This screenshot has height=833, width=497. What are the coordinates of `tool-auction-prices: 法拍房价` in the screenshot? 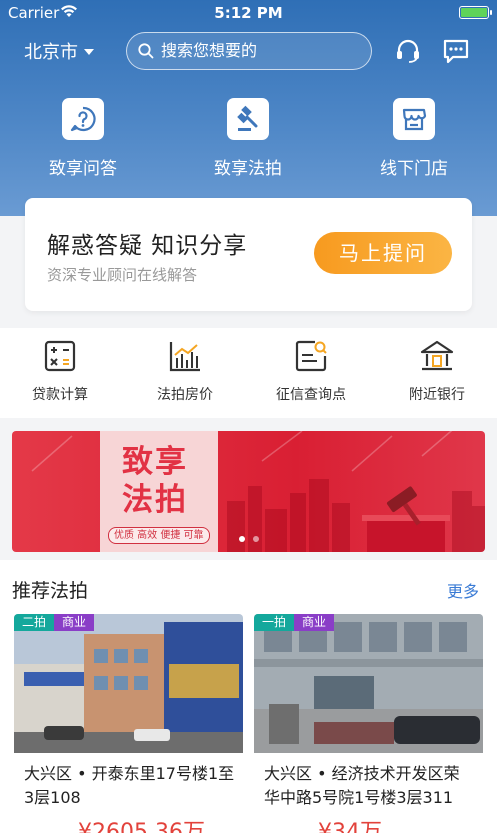 It's located at (185, 371).